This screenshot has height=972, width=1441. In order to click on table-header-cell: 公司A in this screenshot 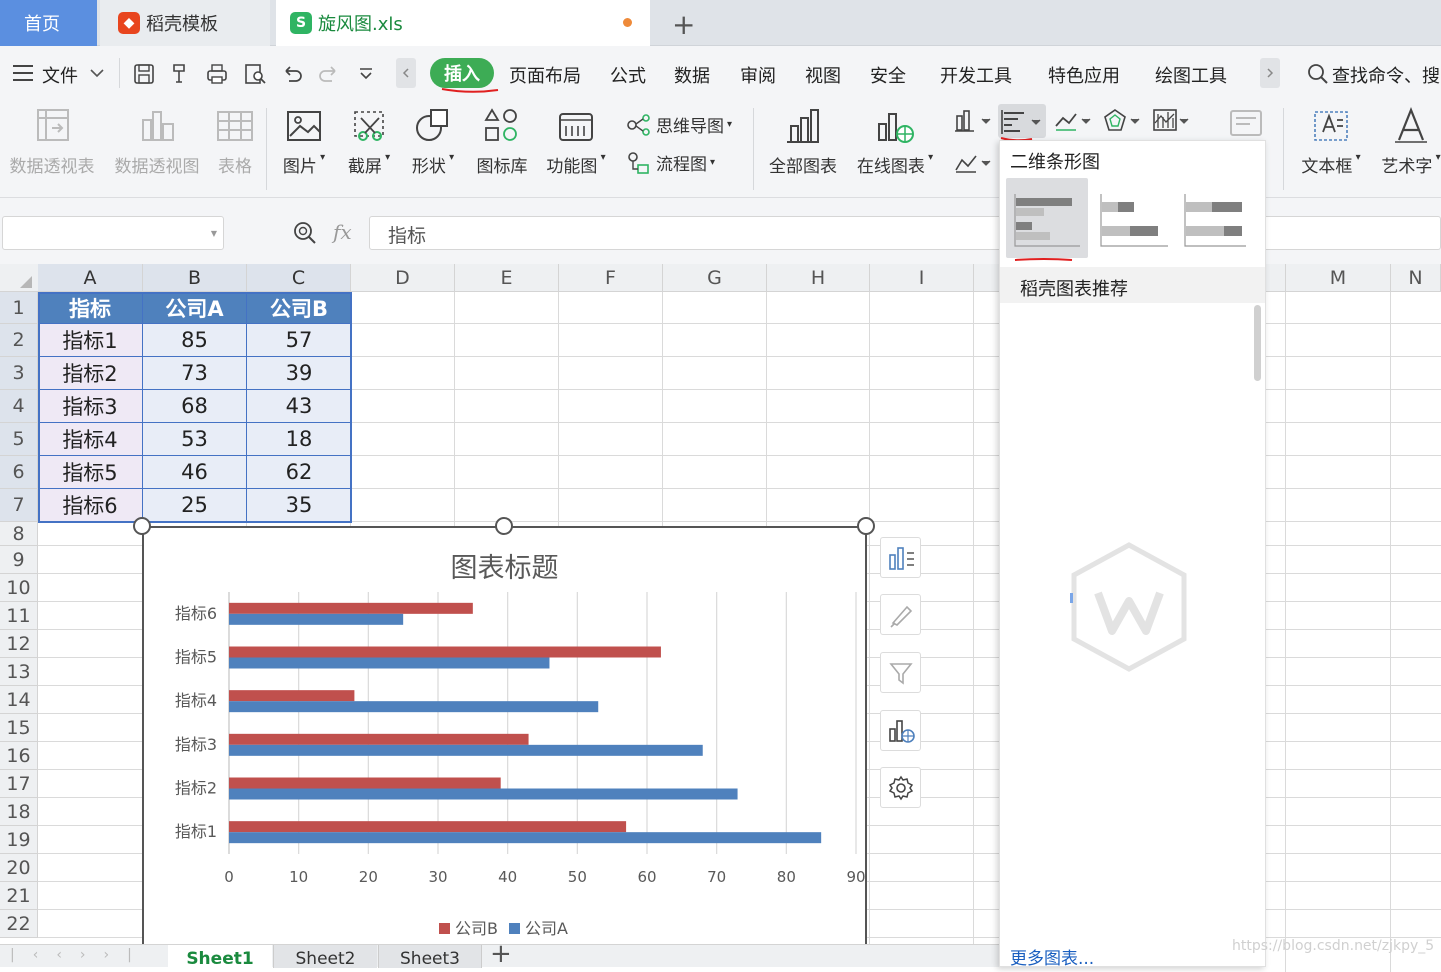, I will do `click(195, 308)`.